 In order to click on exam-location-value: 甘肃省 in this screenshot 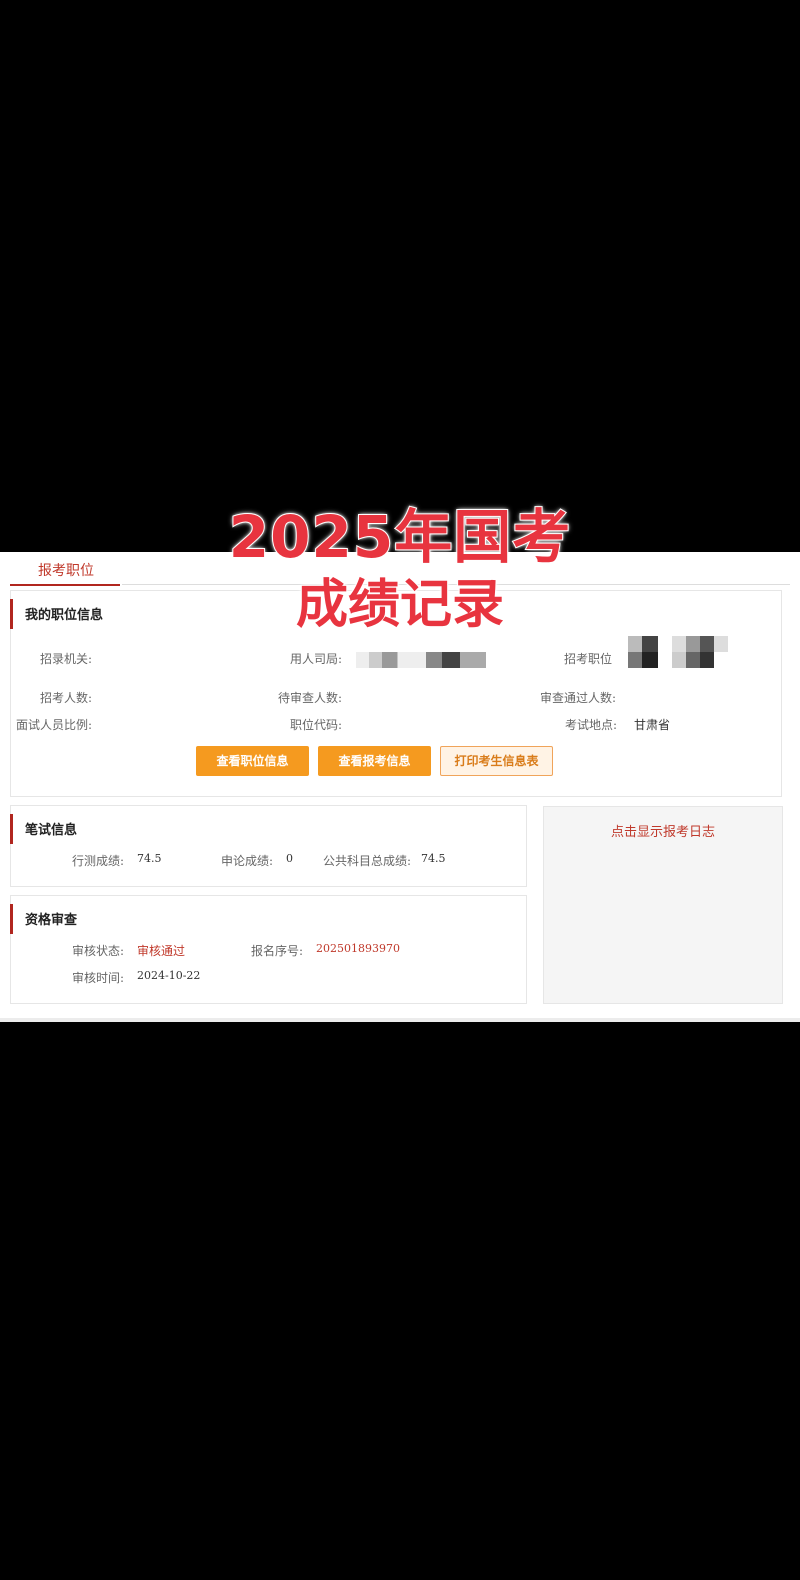, I will do `click(652, 725)`.